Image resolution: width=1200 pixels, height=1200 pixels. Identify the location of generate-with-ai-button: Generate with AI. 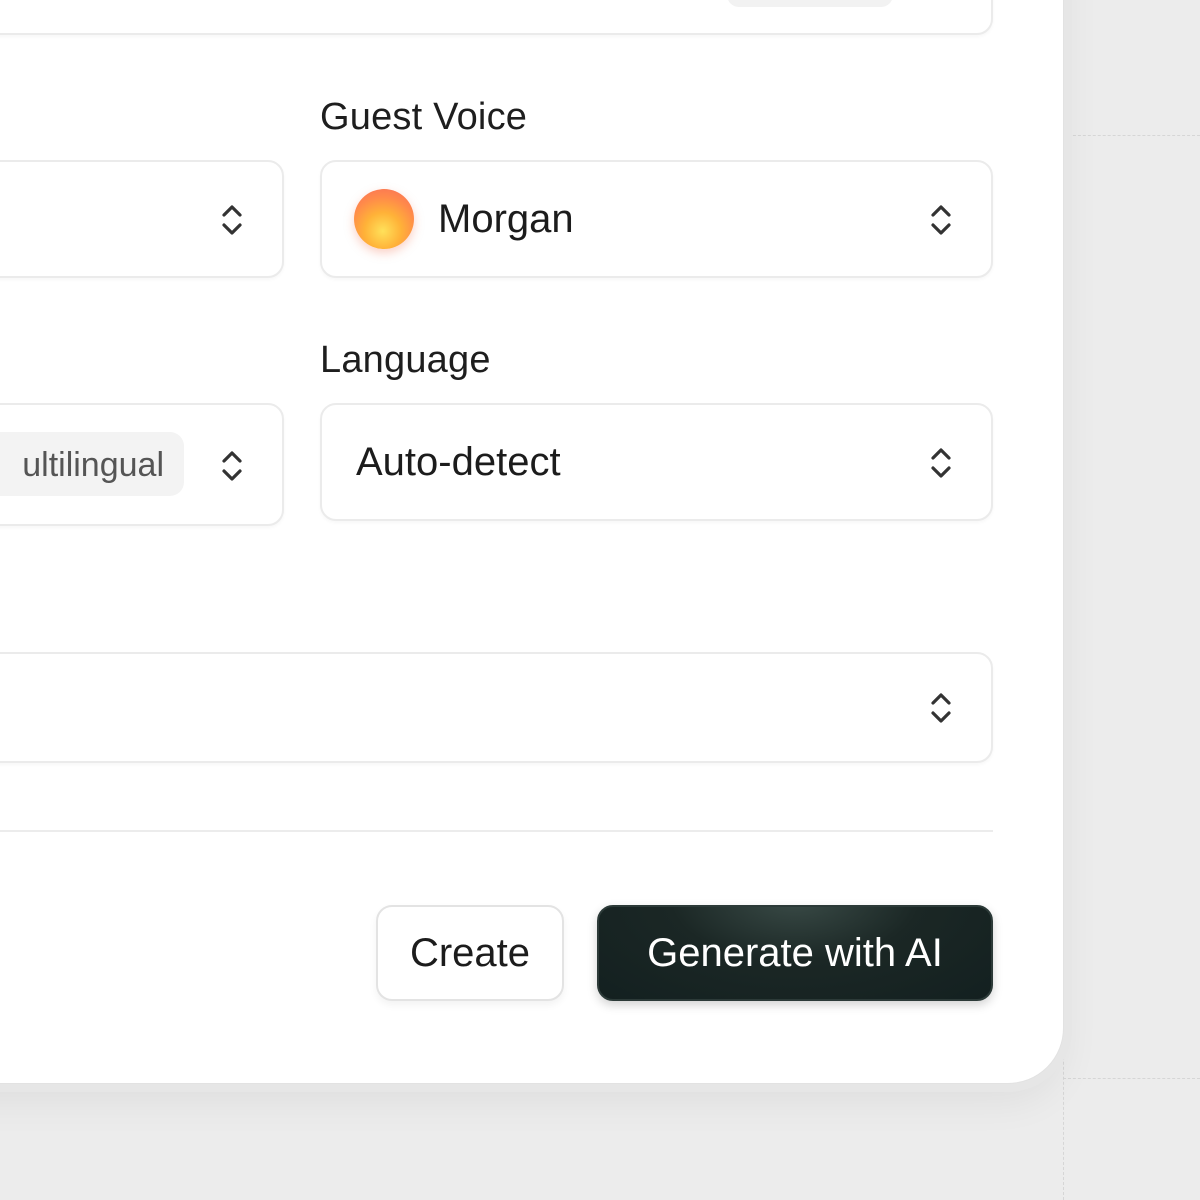
(795, 953).